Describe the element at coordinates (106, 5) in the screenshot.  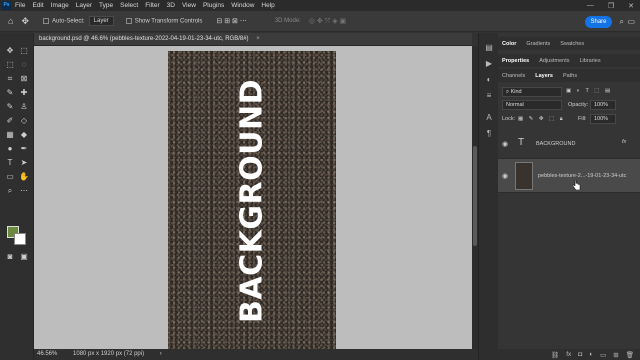
I see `menu-type: Type` at that location.